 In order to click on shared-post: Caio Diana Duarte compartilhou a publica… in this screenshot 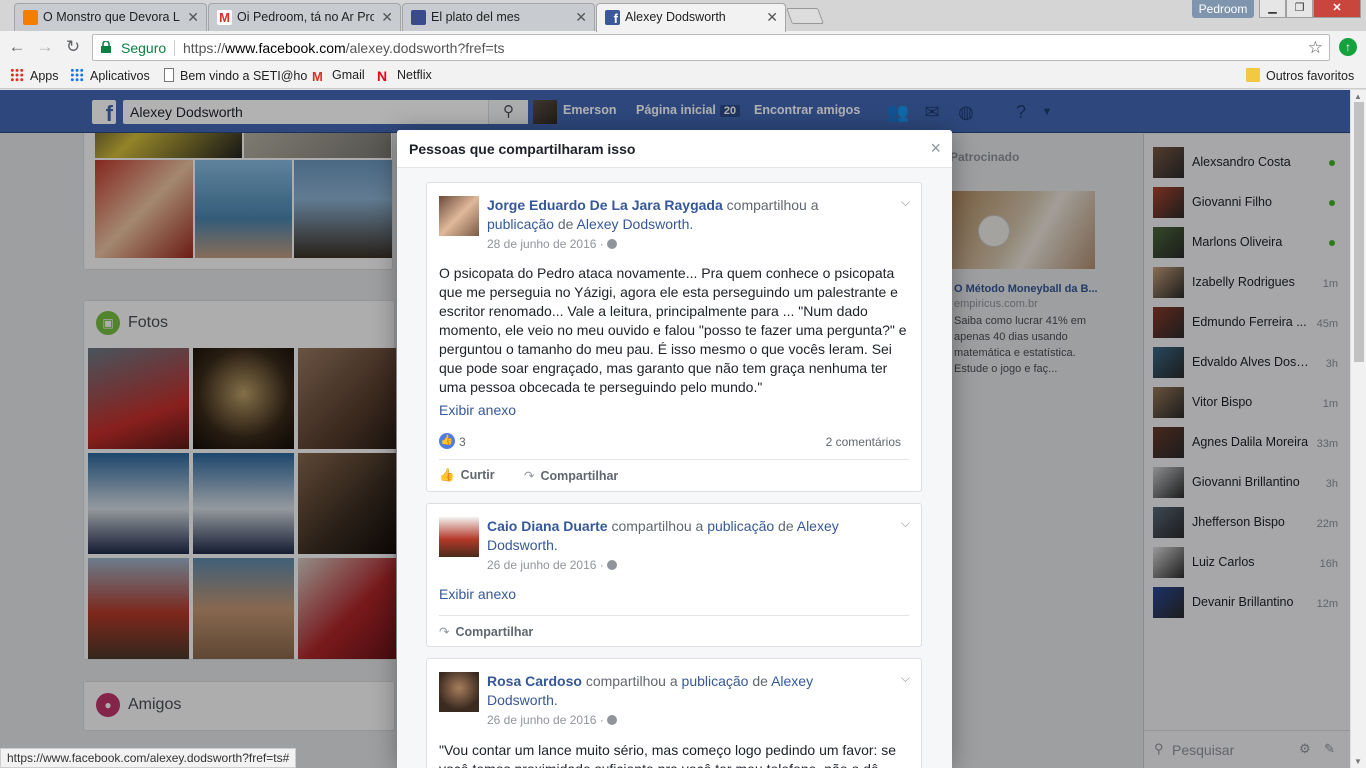, I will do `click(674, 575)`.